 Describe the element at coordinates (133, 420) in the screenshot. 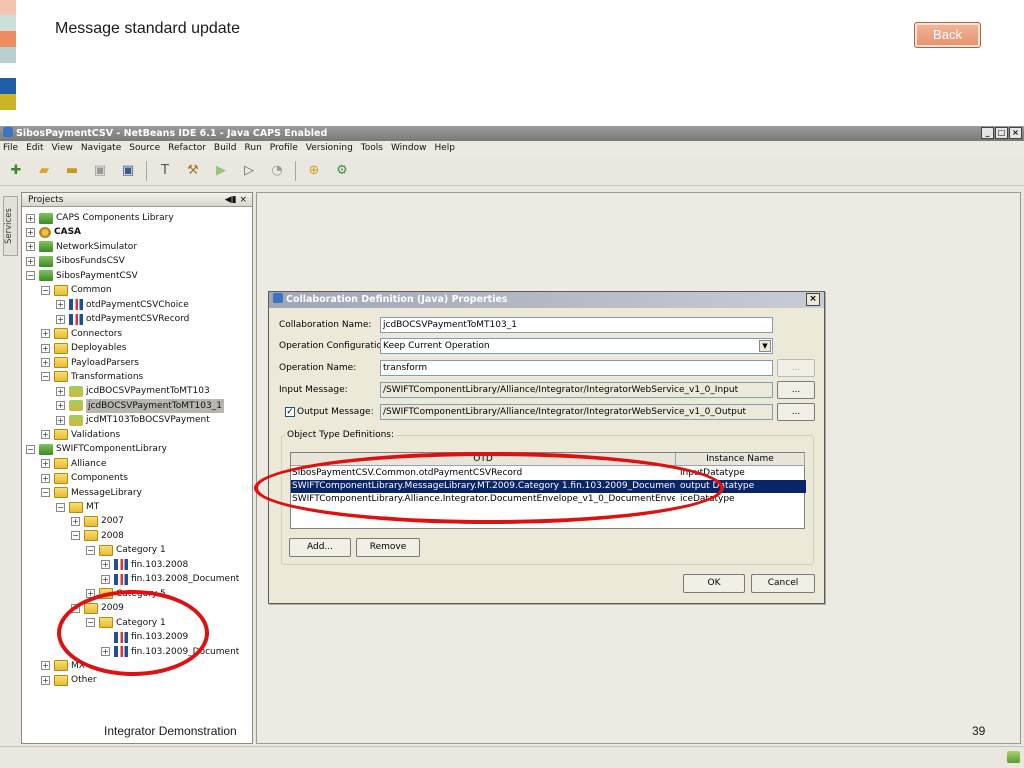

I see `tree-node: + jcdMT103ToBOCSVPayment` at that location.